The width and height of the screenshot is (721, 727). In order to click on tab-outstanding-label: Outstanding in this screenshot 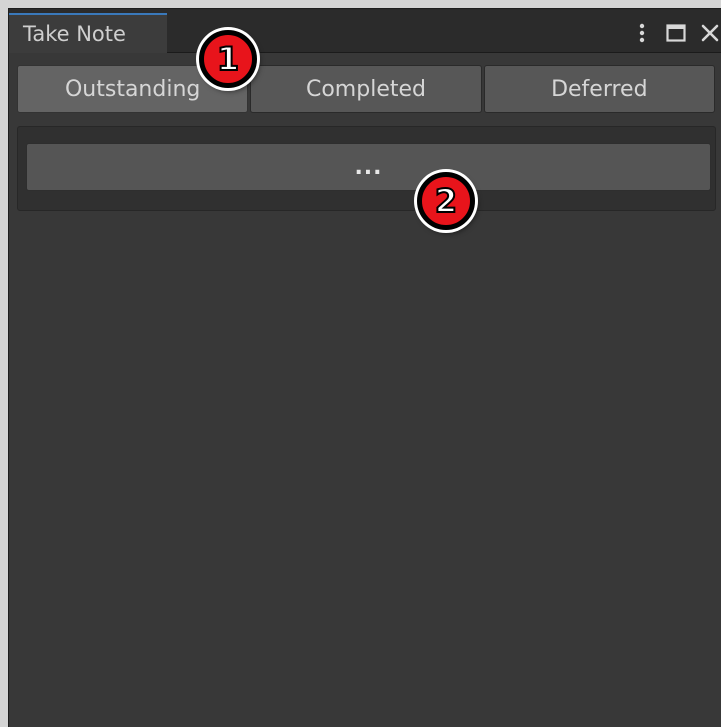, I will do `click(132, 89)`.